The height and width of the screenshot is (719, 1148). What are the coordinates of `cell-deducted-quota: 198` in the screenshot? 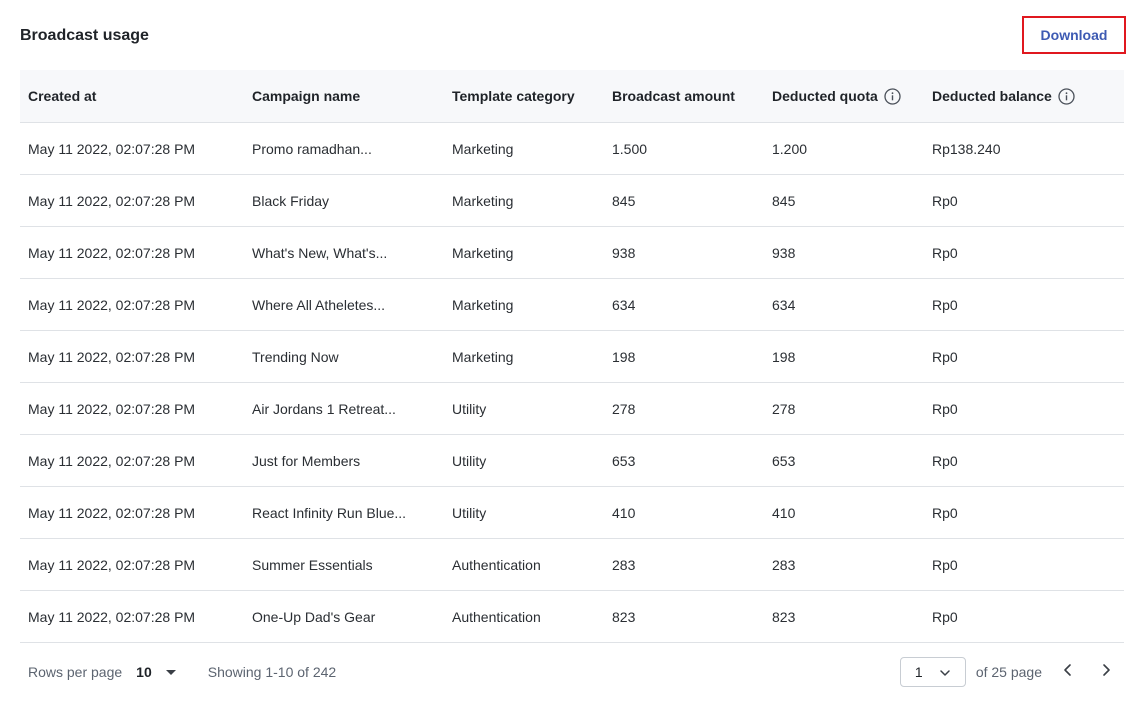 It's located at (784, 356).